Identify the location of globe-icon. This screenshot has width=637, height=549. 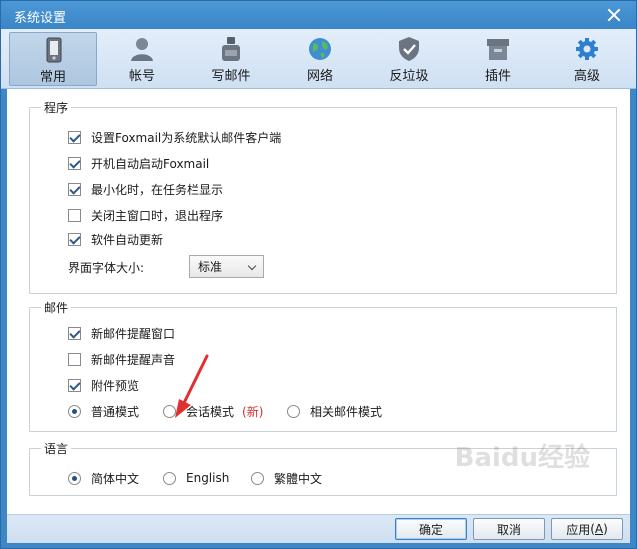
(320, 49).